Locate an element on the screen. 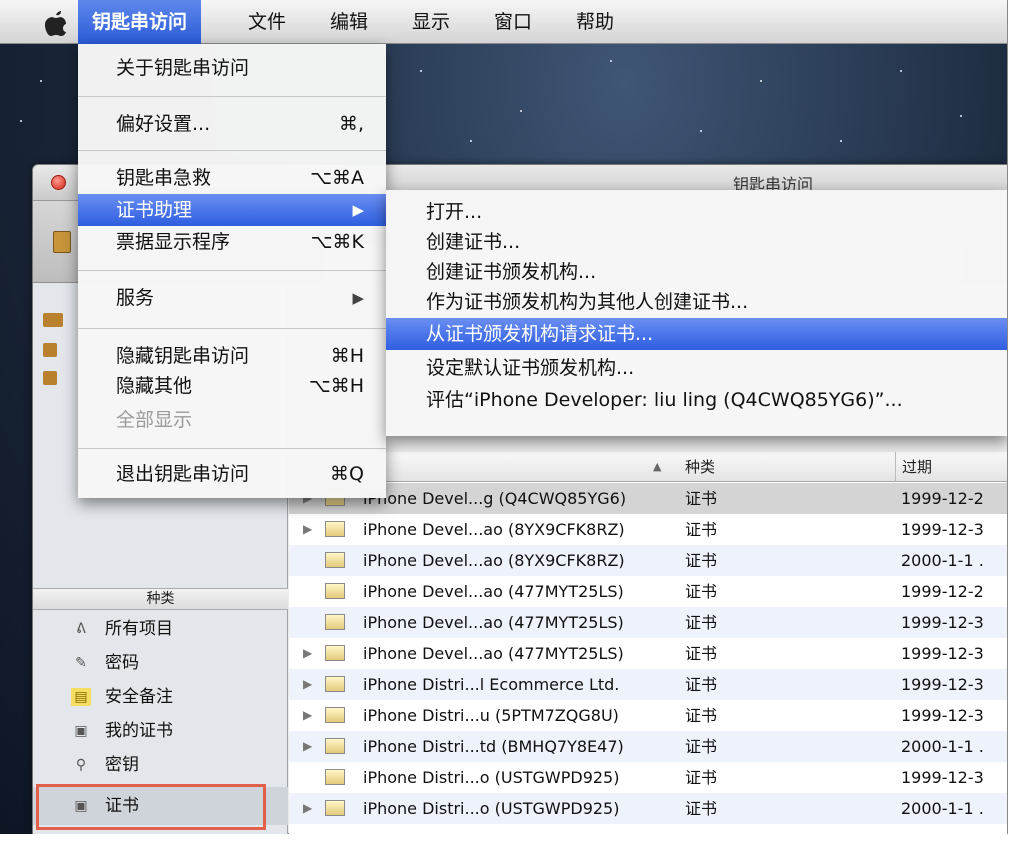  menu-item-shortcut: ⌥⌘K is located at coordinates (337, 242).